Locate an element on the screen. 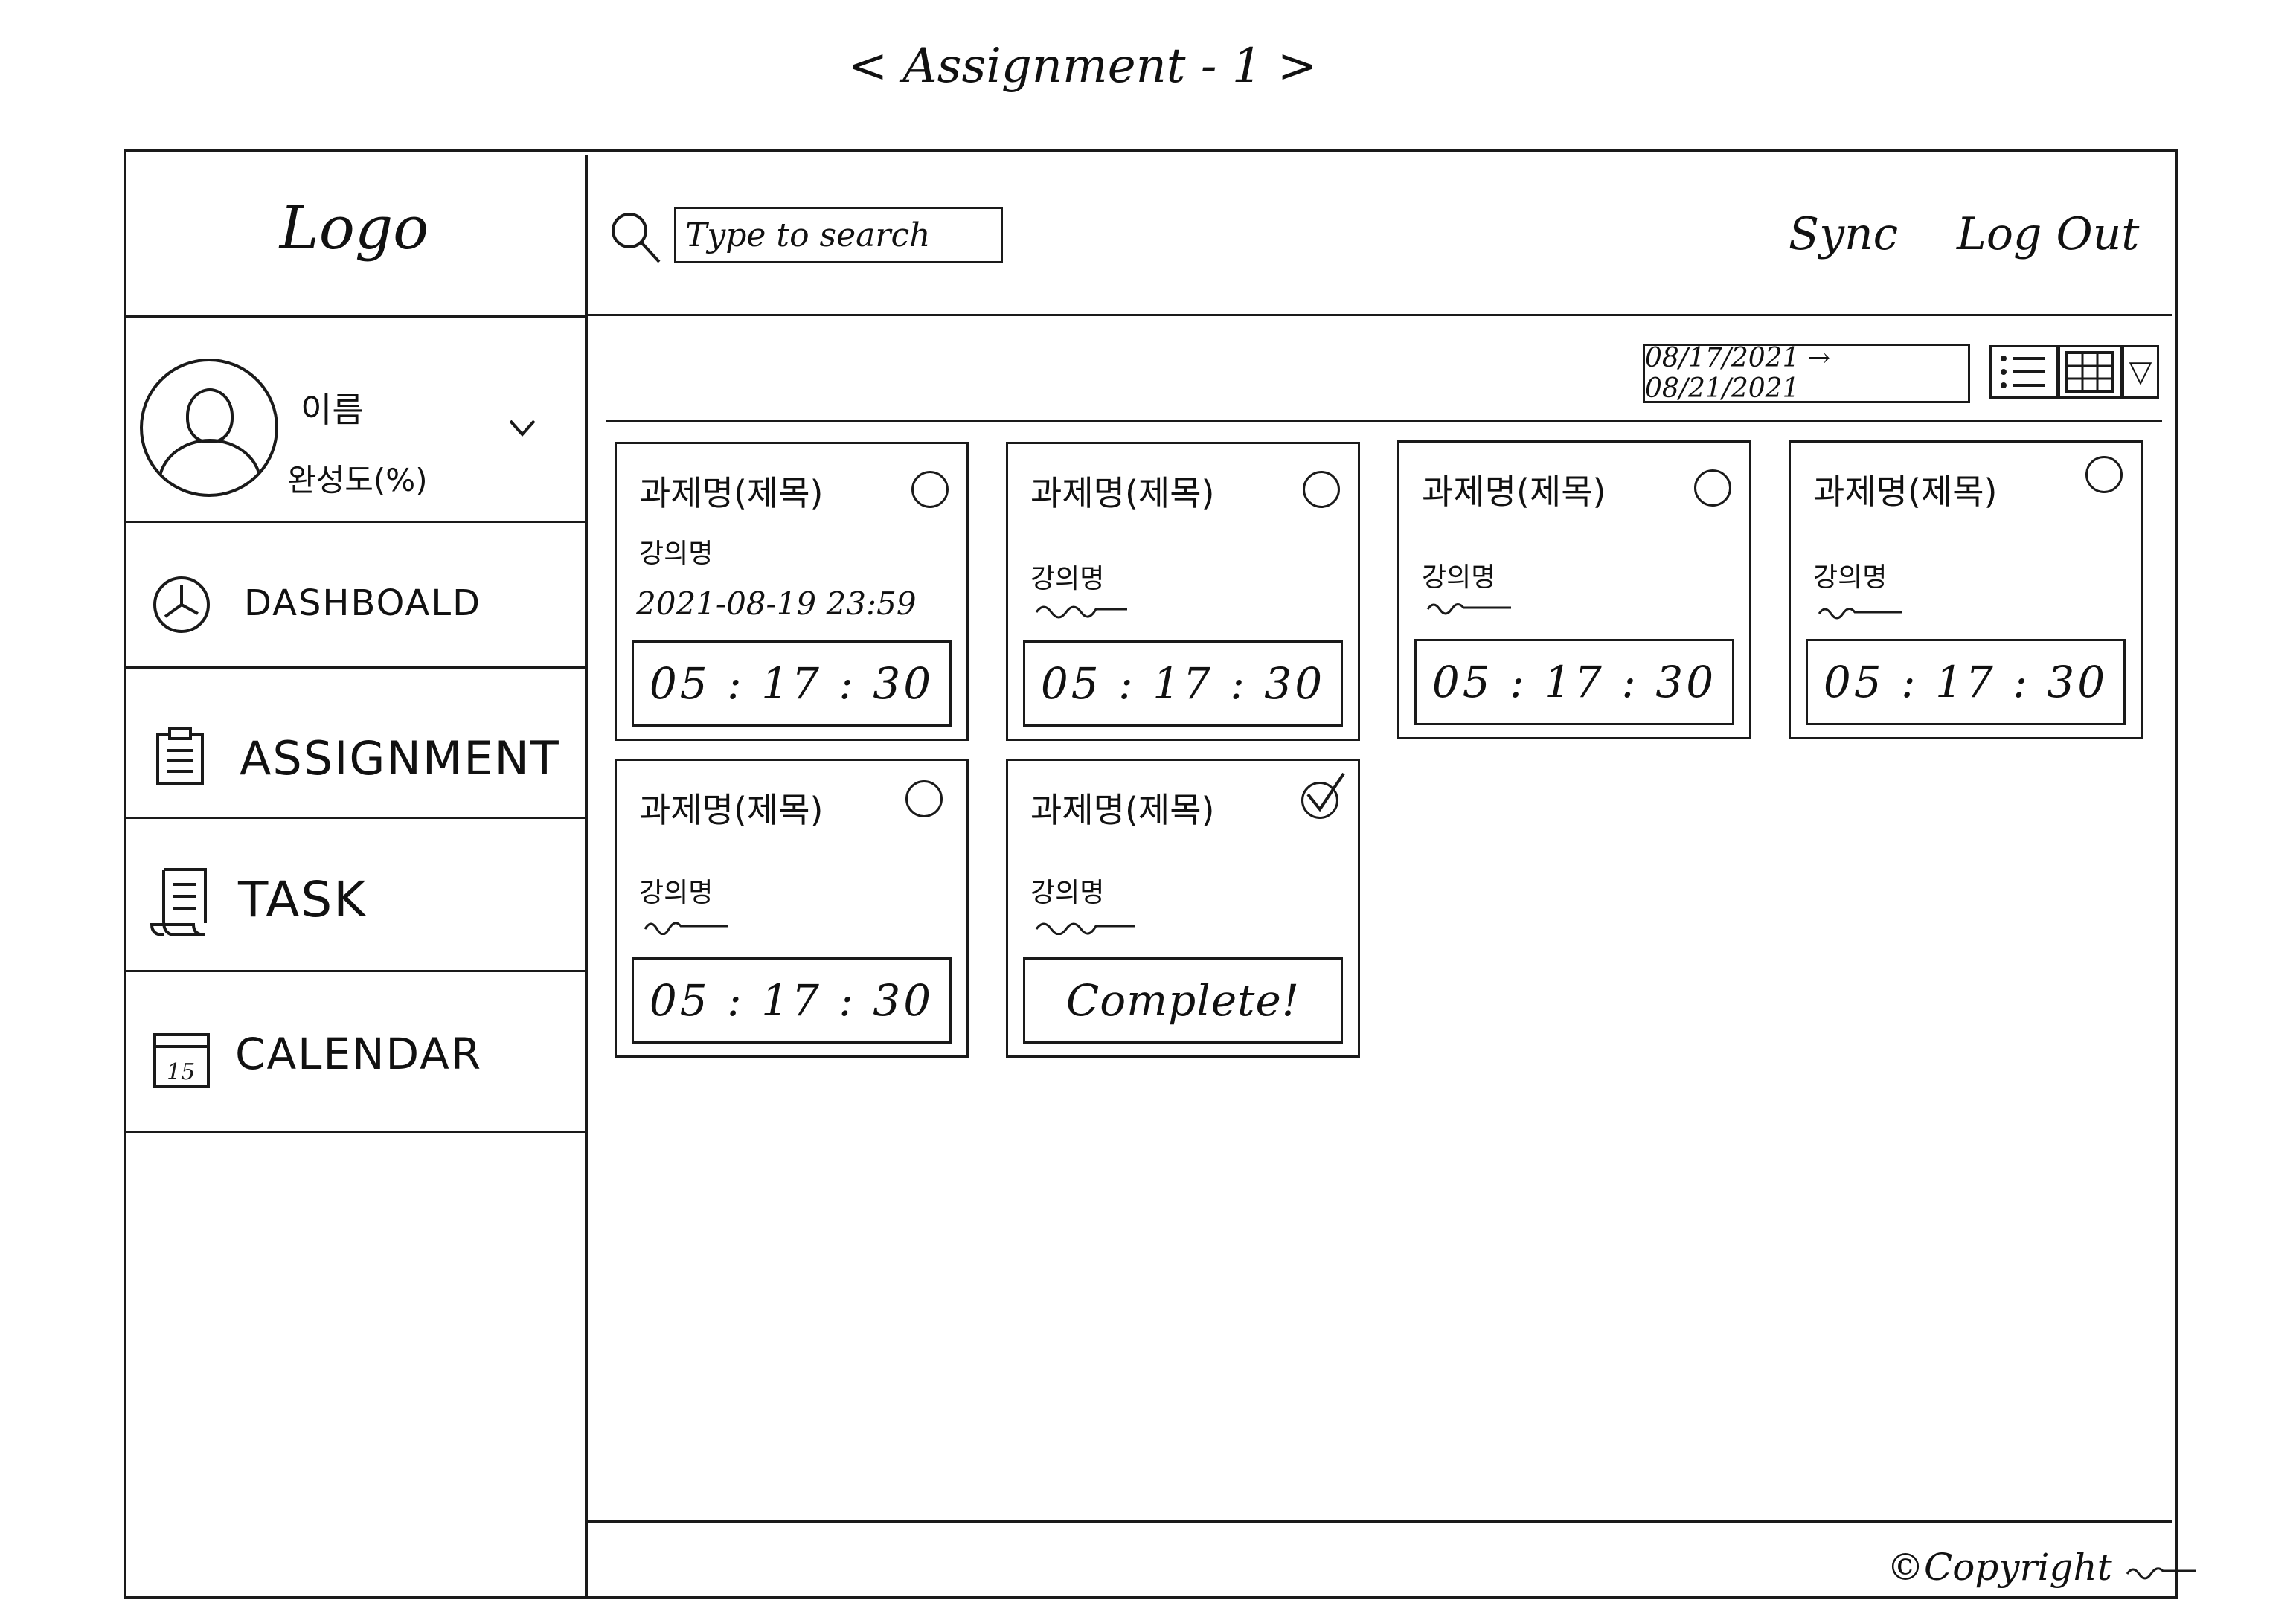  footer-divider is located at coordinates (1380, 1522).